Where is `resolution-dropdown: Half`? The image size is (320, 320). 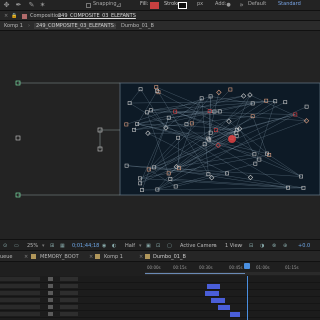
resolution-dropdown: Half is located at coordinates (130, 246).